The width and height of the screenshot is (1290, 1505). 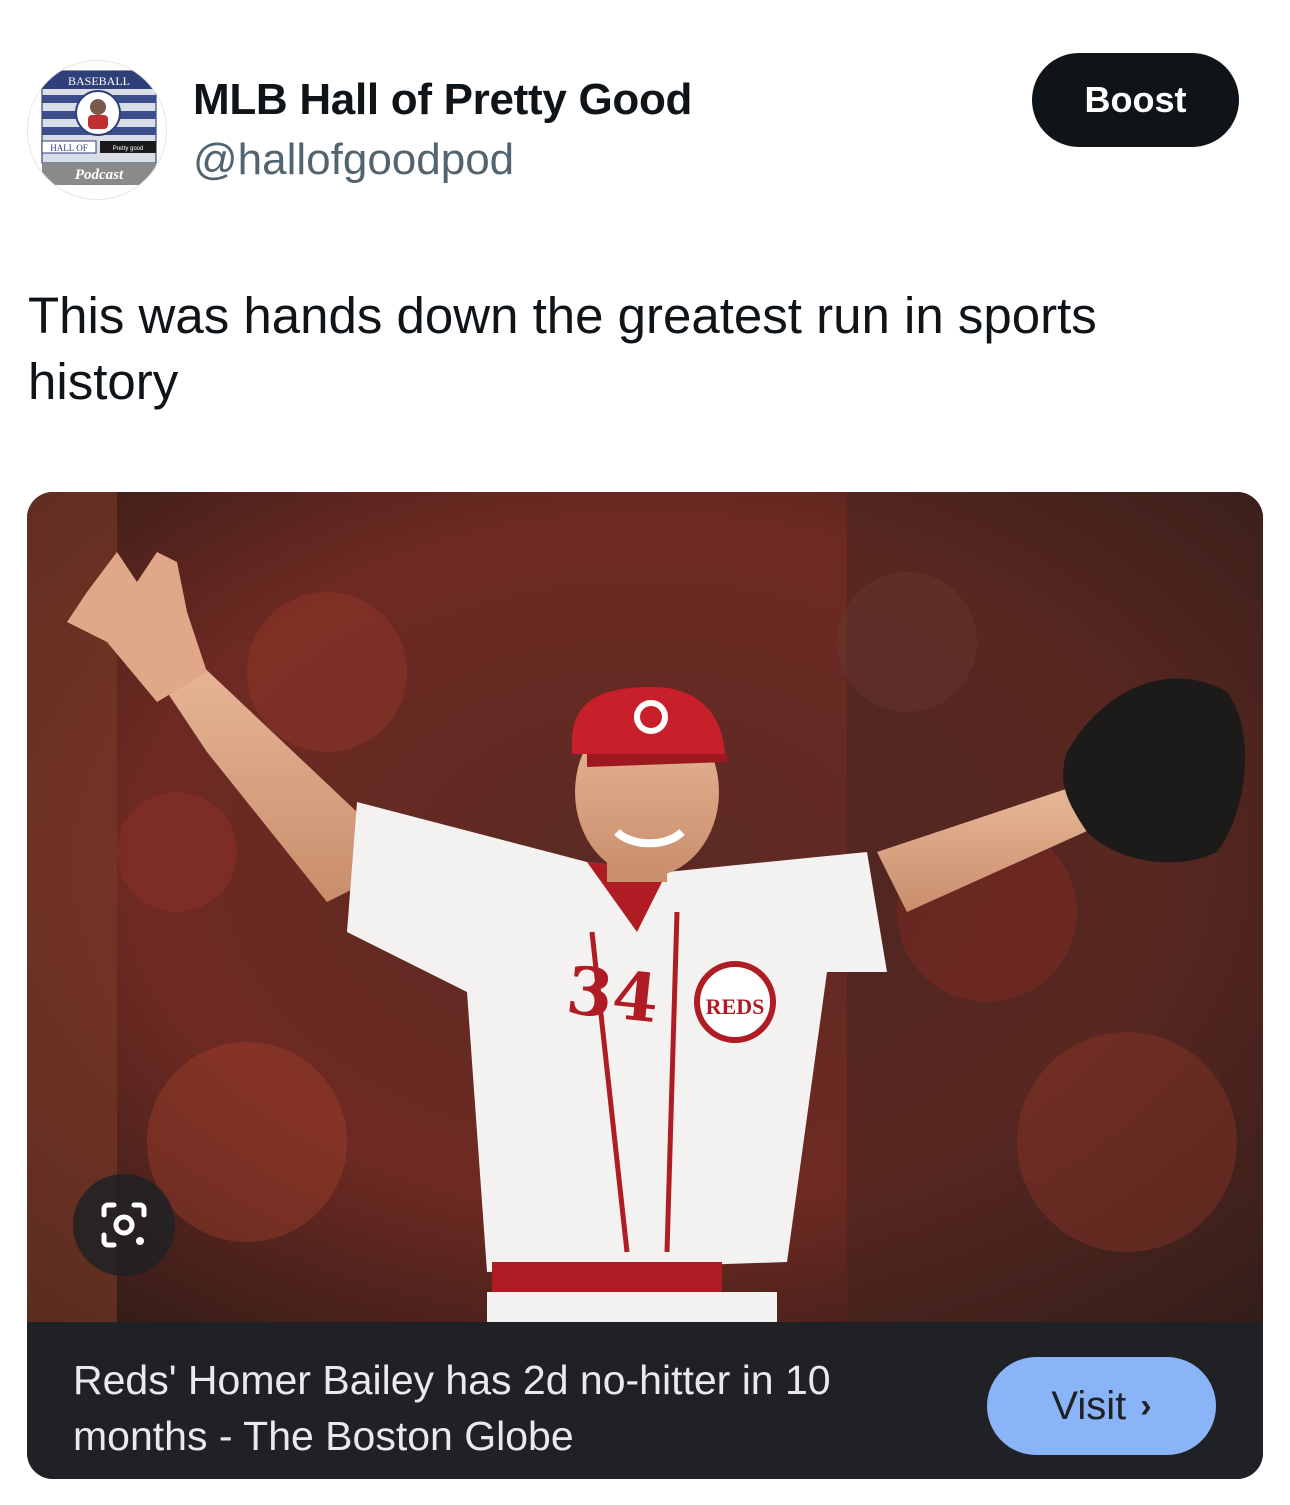 I want to click on chevron-right-icon: ›, so click(x=1146, y=1405).